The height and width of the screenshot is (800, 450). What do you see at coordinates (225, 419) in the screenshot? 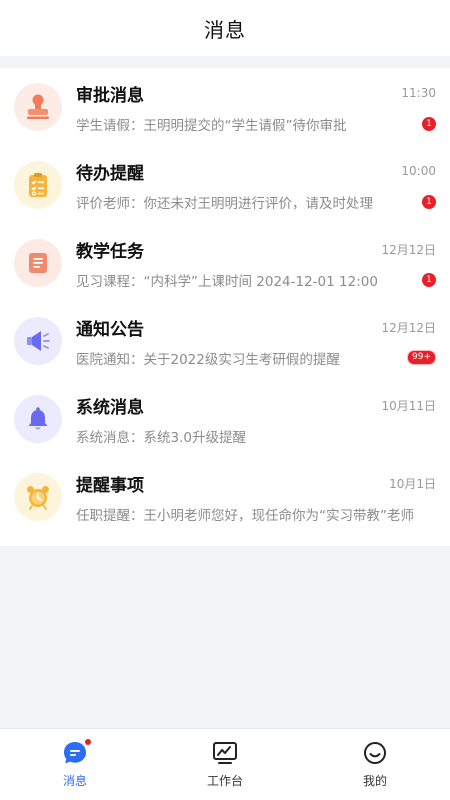
I see `message-item-system: 系统消息 10月11日 系统消息：系统3.0升级提醒` at bounding box center [225, 419].